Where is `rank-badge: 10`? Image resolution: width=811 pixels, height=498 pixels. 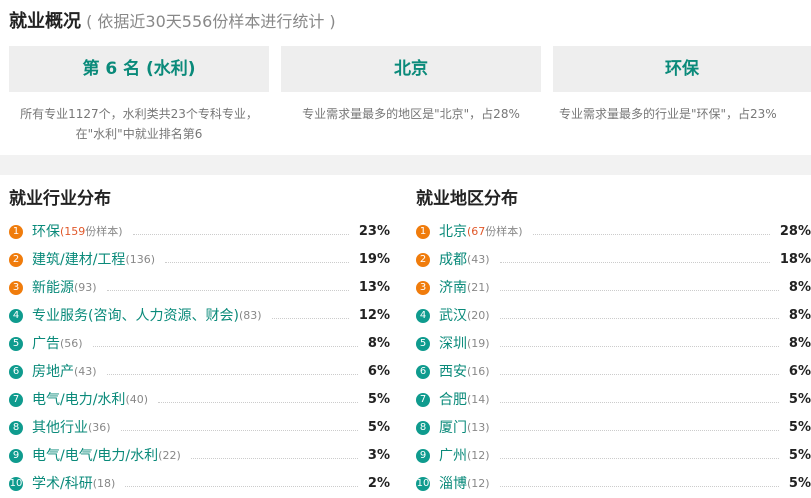 rank-badge: 10 is located at coordinates (16, 484).